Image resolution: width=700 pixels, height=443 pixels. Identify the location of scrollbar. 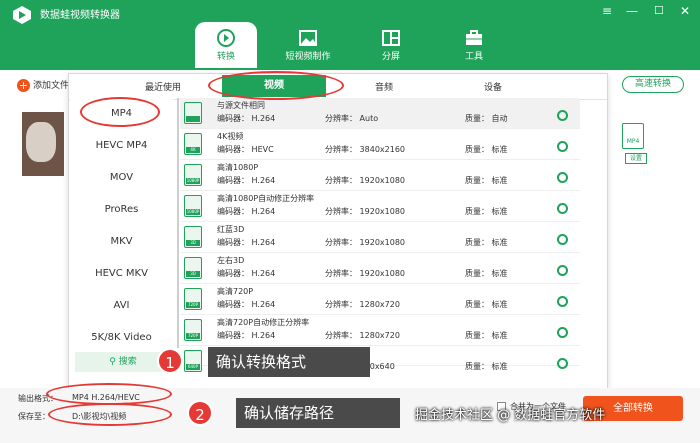
(178, 223).